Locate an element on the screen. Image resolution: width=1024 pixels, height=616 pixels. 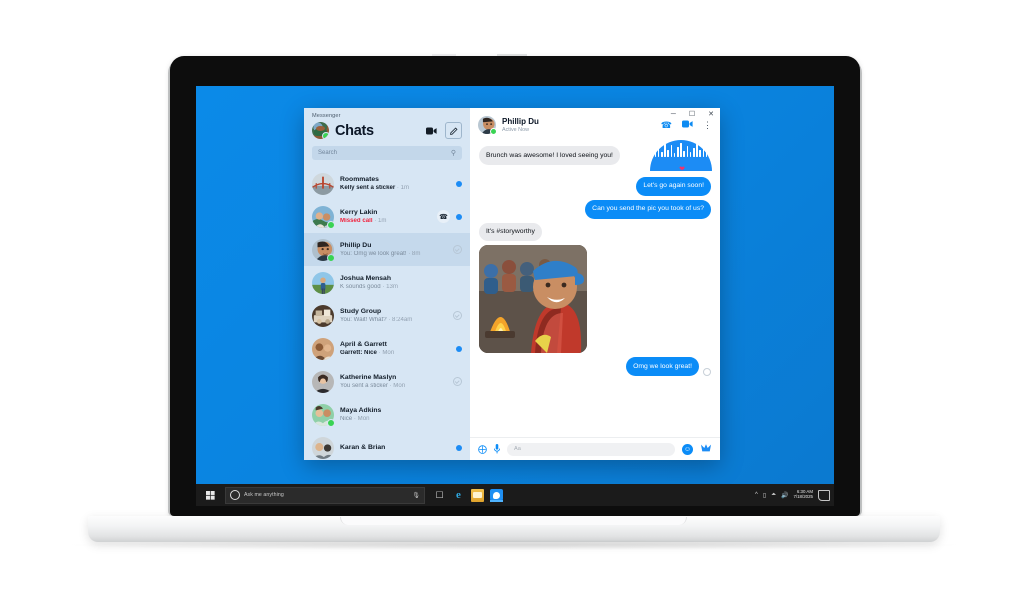
microphone-icon is located at coordinates (497, 449).